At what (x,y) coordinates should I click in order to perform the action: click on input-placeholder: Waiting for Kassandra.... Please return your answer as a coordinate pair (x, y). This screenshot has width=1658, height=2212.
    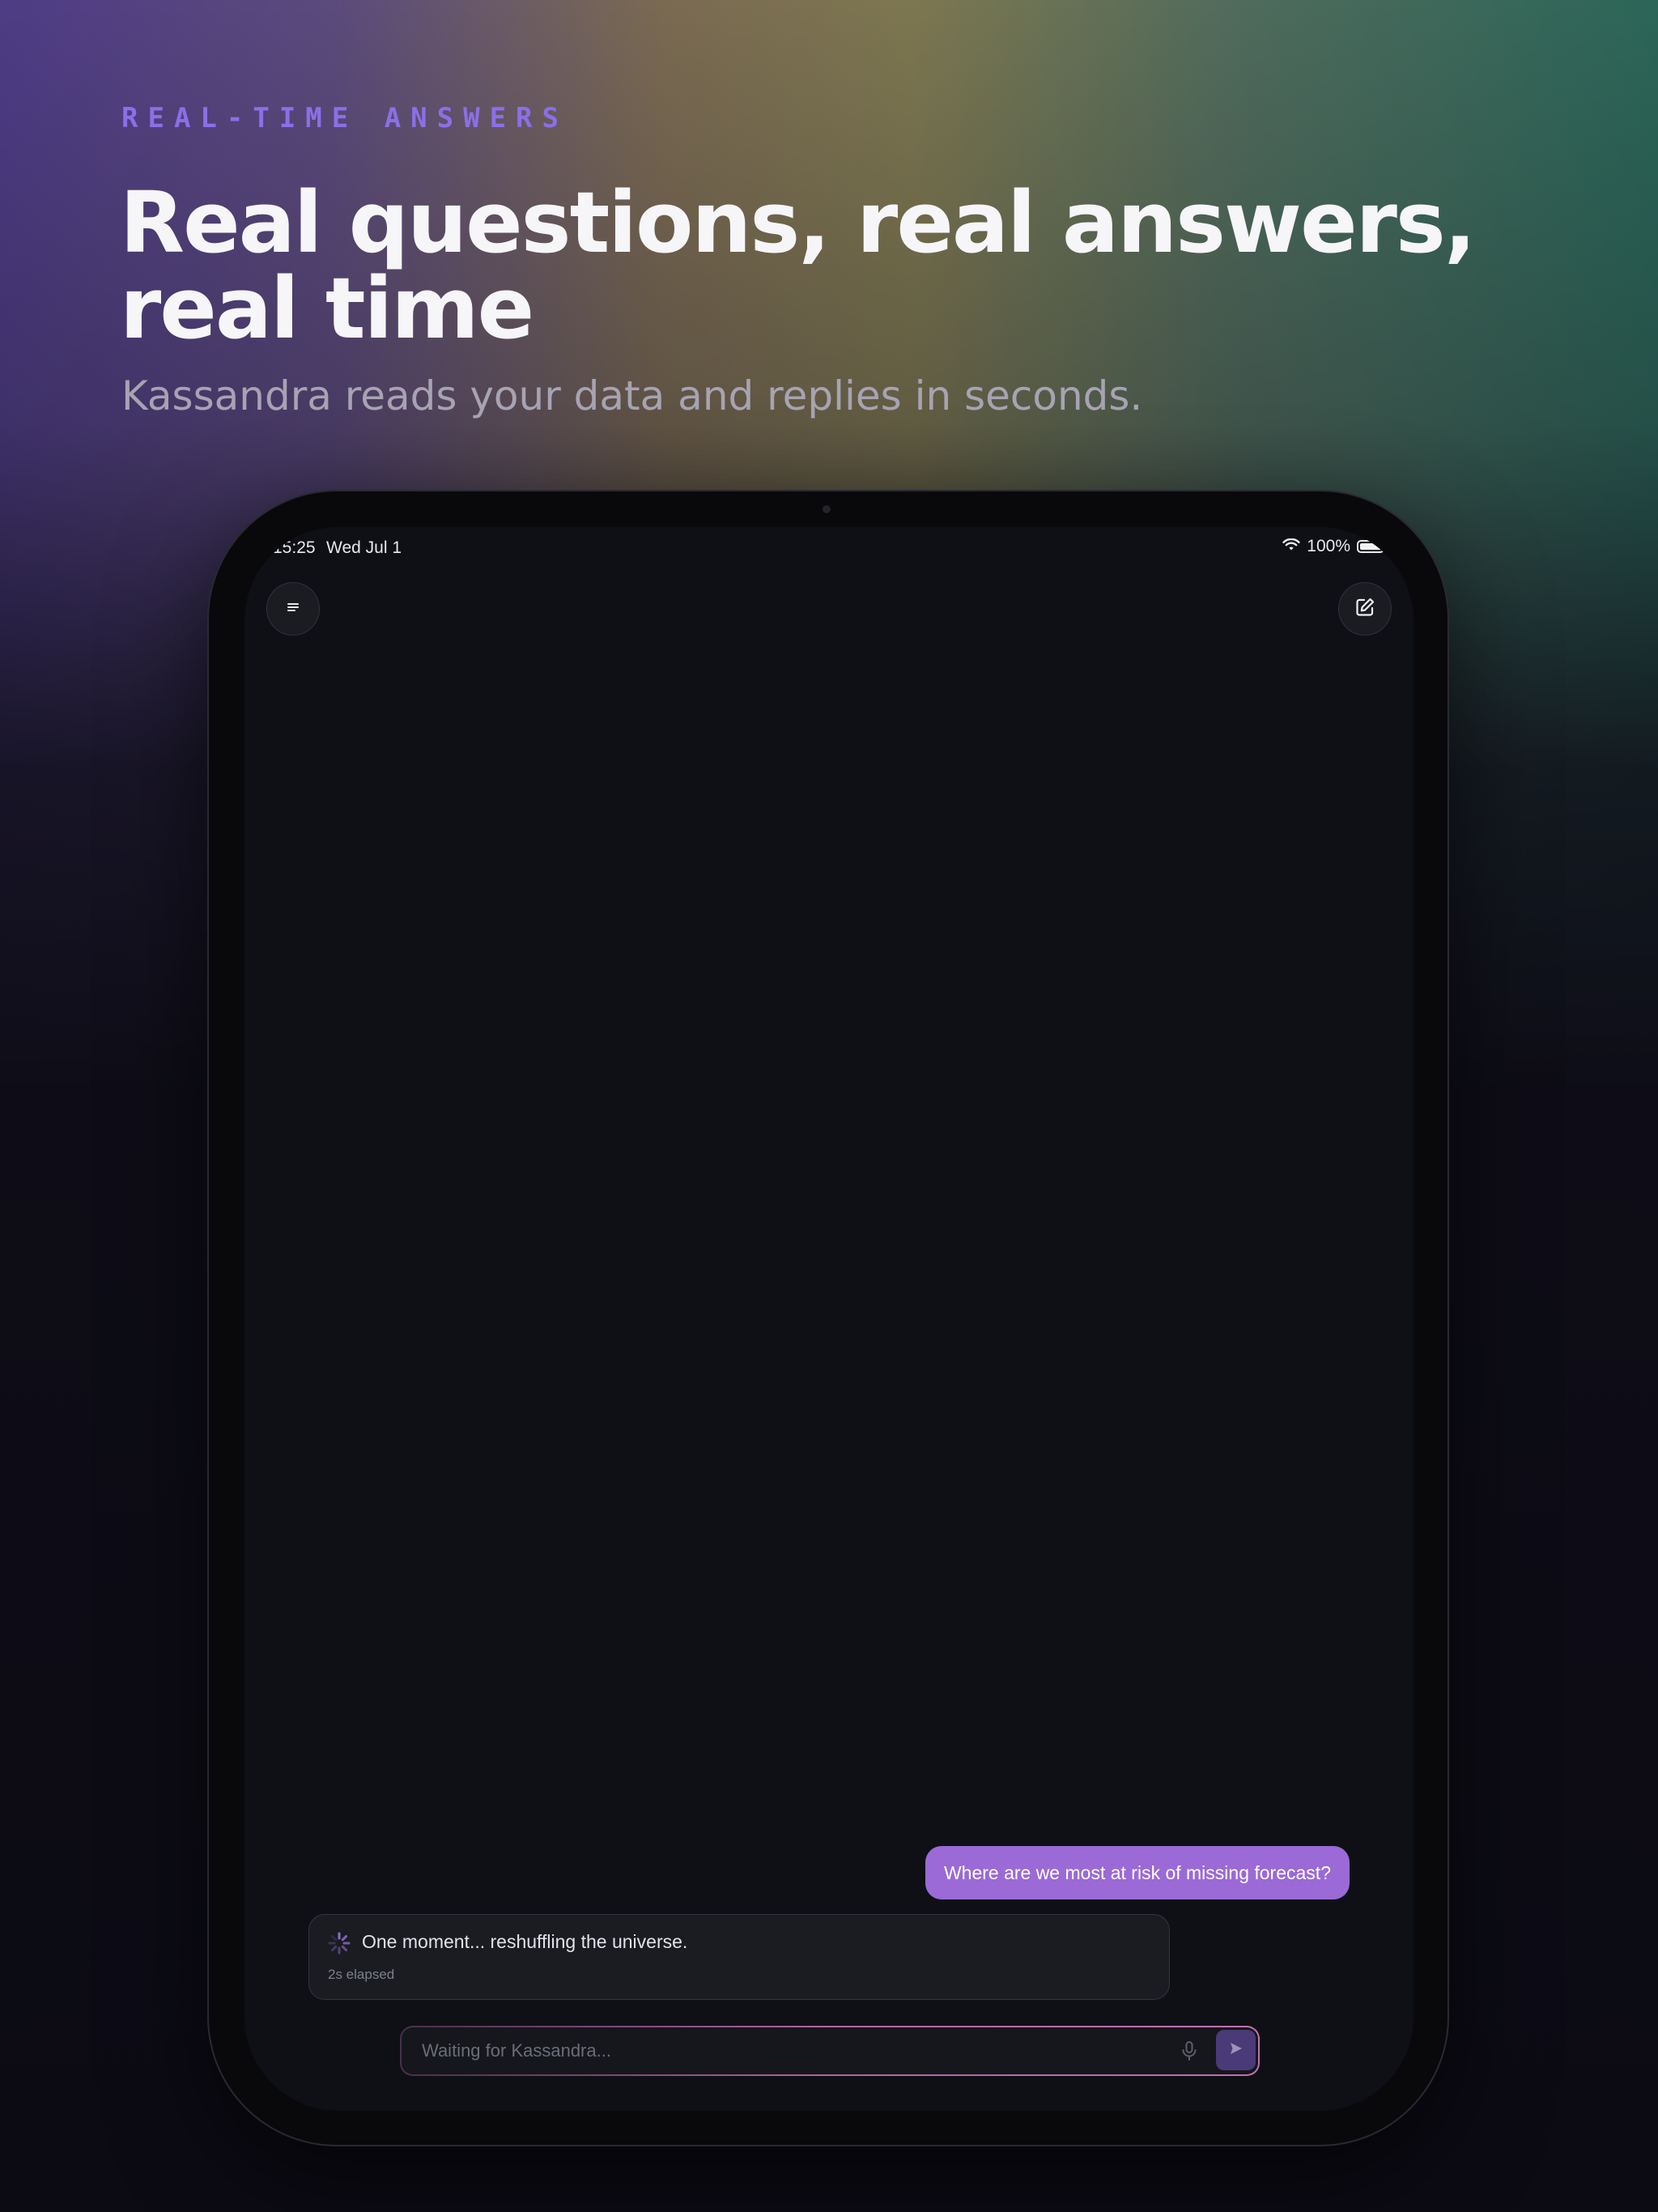
    Looking at the image, I should click on (516, 2050).